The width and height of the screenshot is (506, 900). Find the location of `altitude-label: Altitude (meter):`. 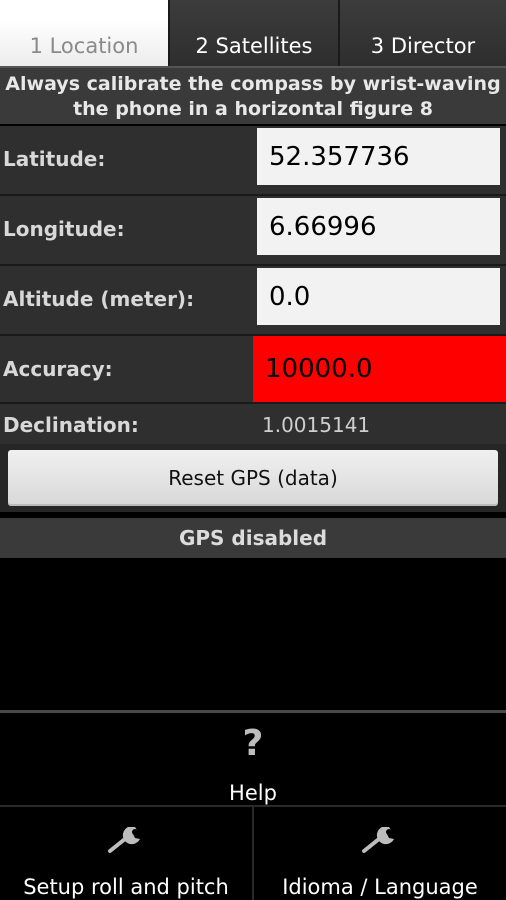

altitude-label: Altitude (meter): is located at coordinates (99, 299).